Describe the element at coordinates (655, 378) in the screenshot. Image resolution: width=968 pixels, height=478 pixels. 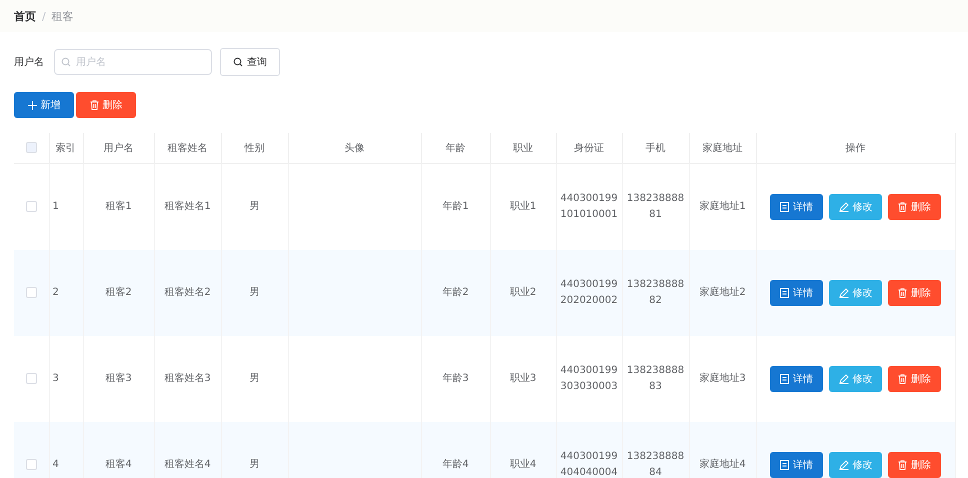
I see `table-cell: 13823888883` at that location.